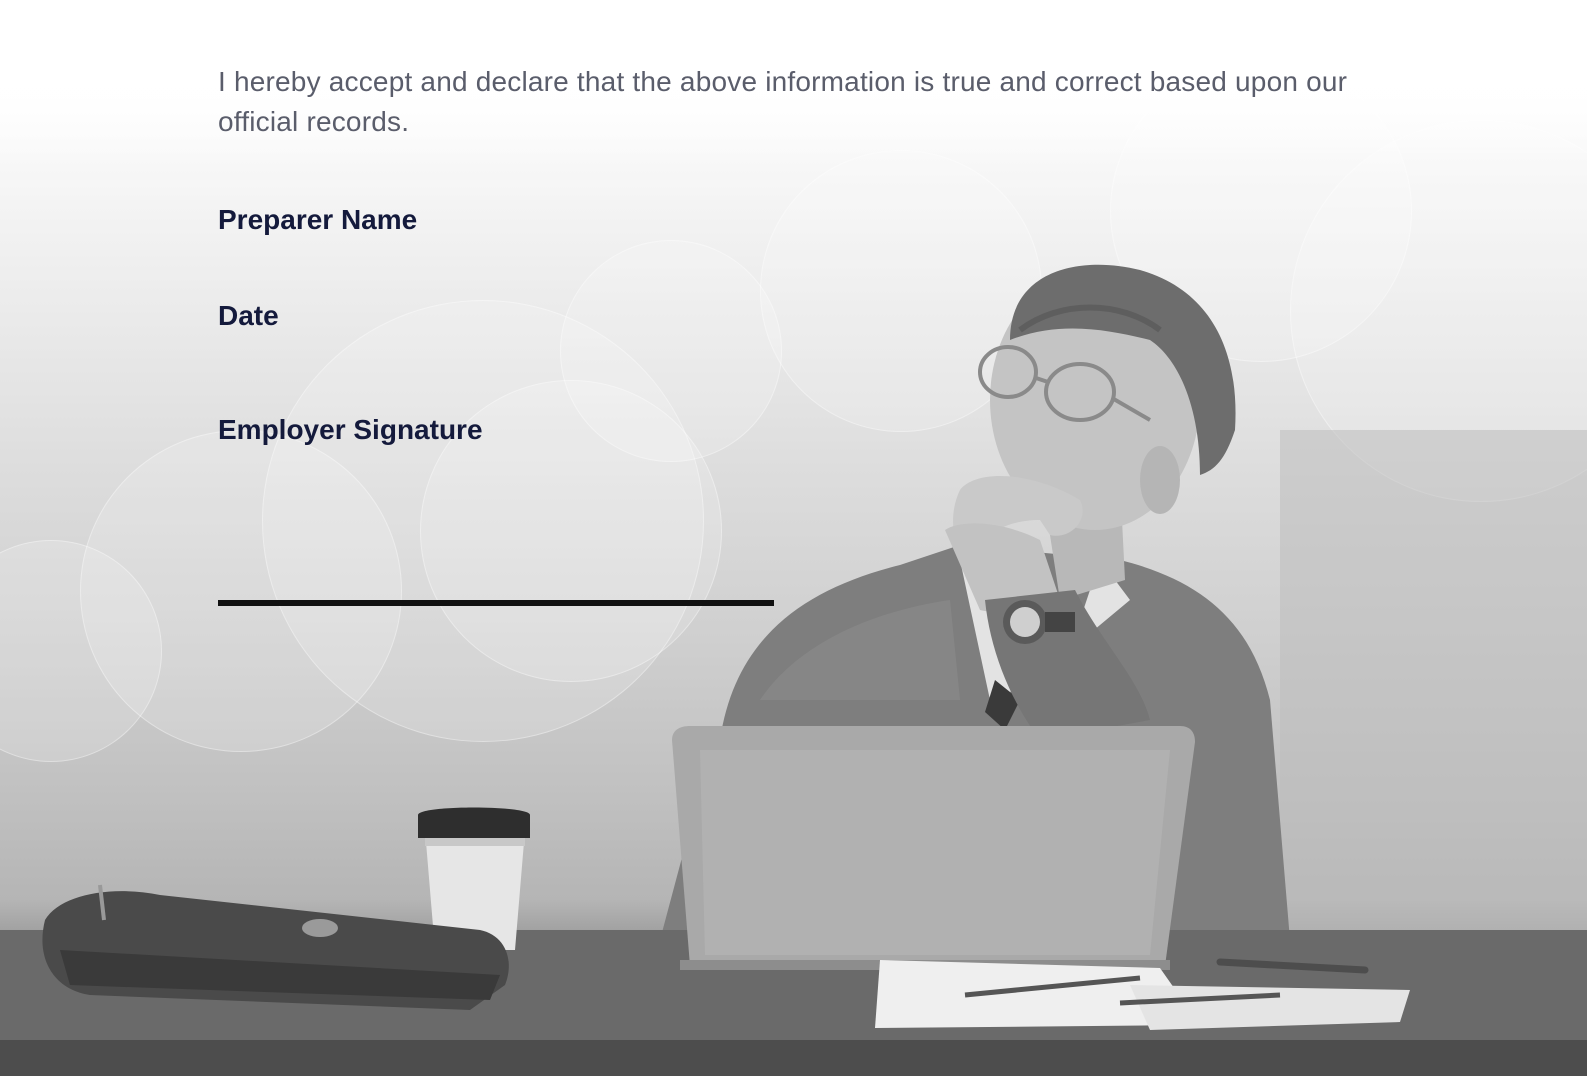 Image resolution: width=1587 pixels, height=1076 pixels. I want to click on employer-signature-label: Employer Signature, so click(350, 429).